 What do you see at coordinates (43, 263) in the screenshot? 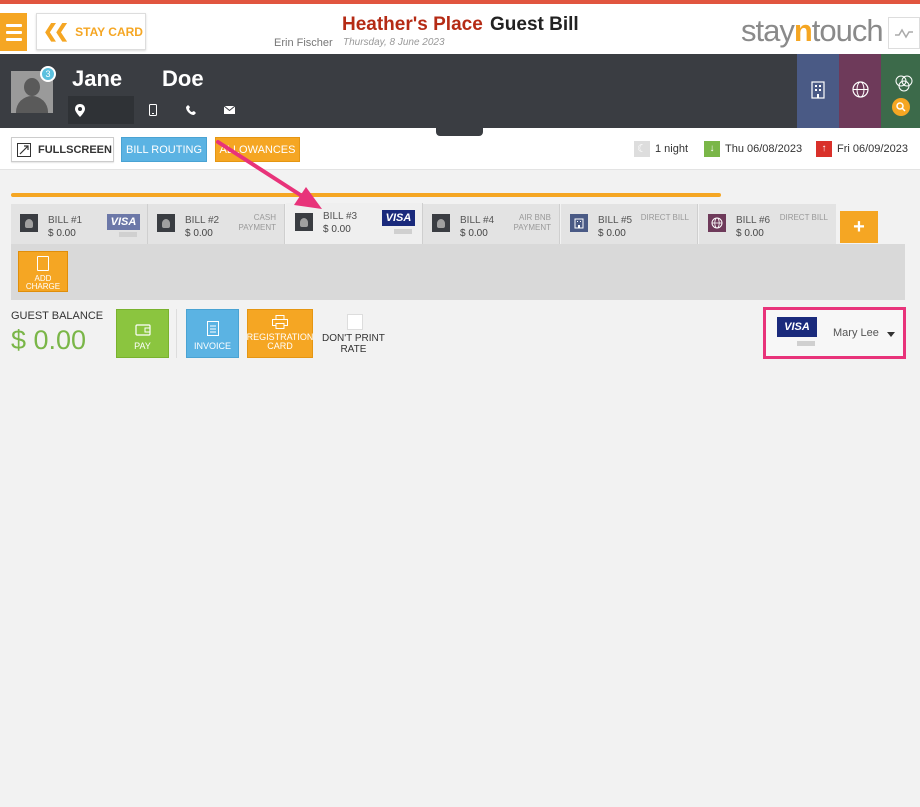
I see `calculator-icon` at bounding box center [43, 263].